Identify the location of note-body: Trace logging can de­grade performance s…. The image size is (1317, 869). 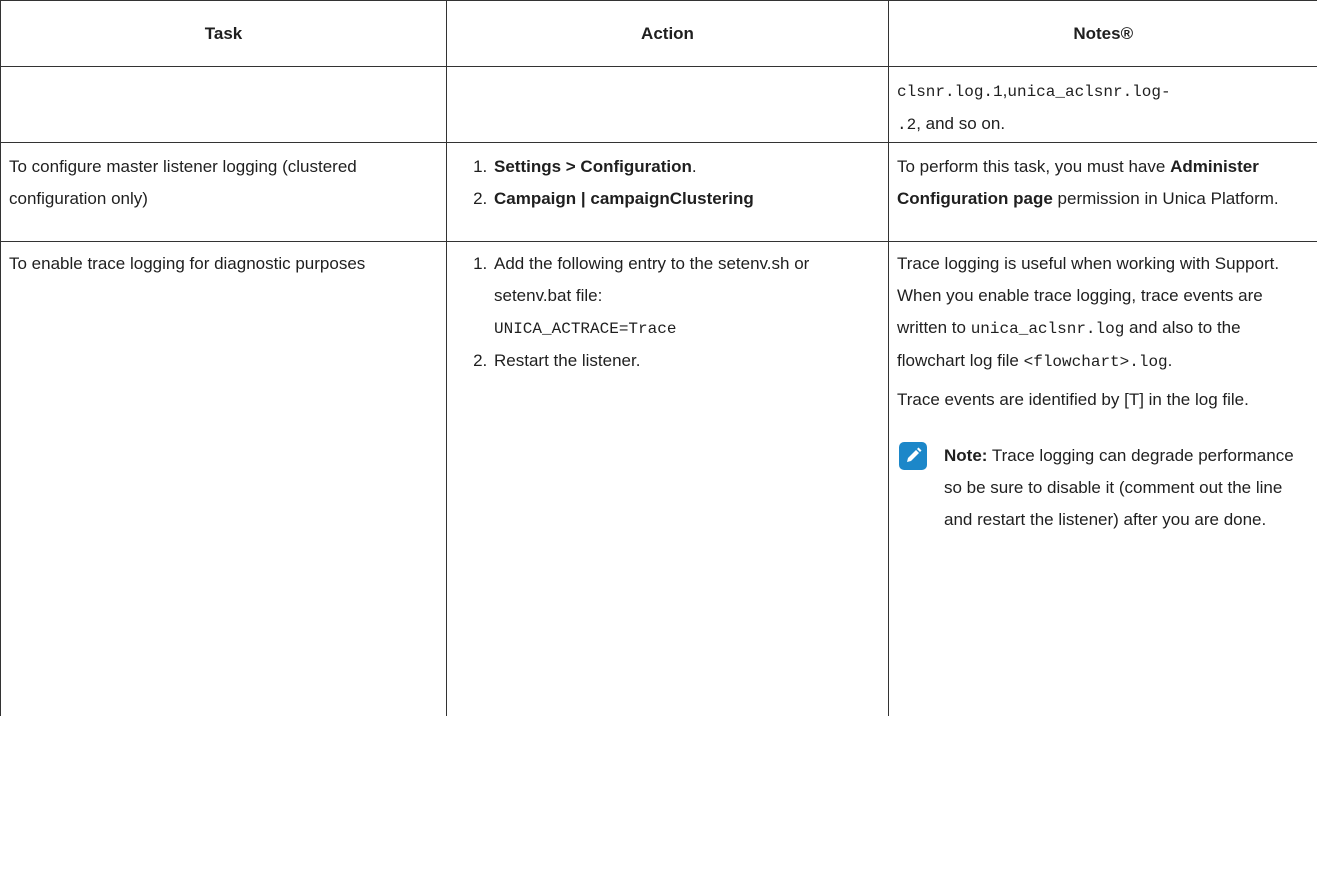
(1119, 487).